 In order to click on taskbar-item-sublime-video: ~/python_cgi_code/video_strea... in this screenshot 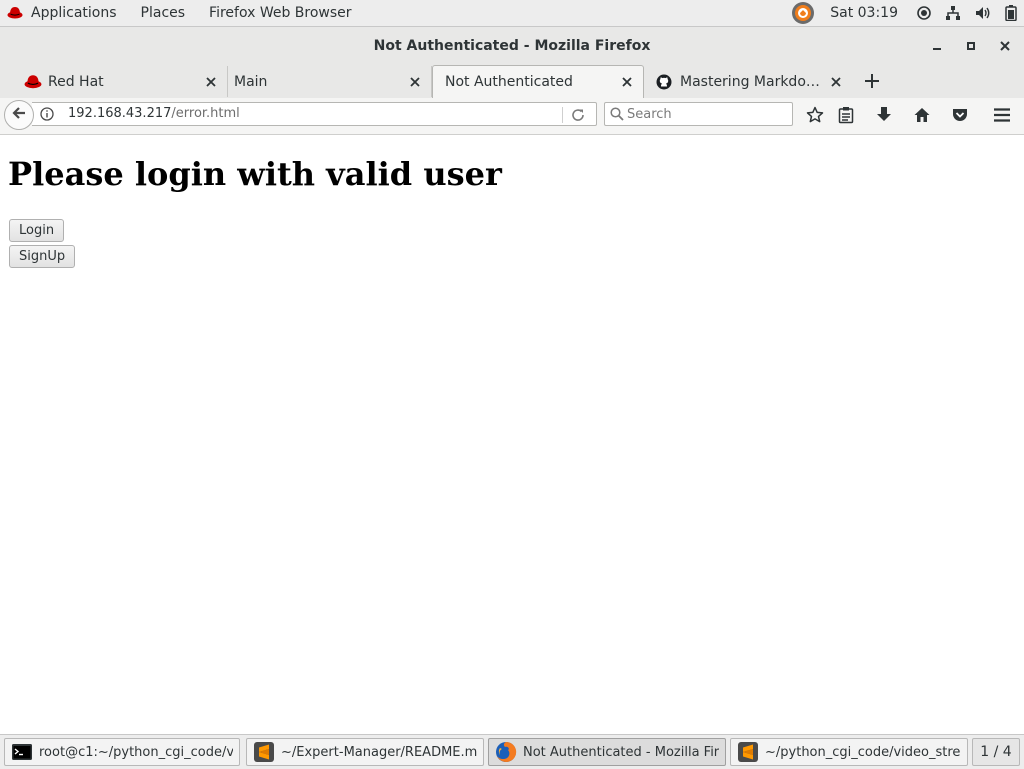, I will do `click(849, 752)`.